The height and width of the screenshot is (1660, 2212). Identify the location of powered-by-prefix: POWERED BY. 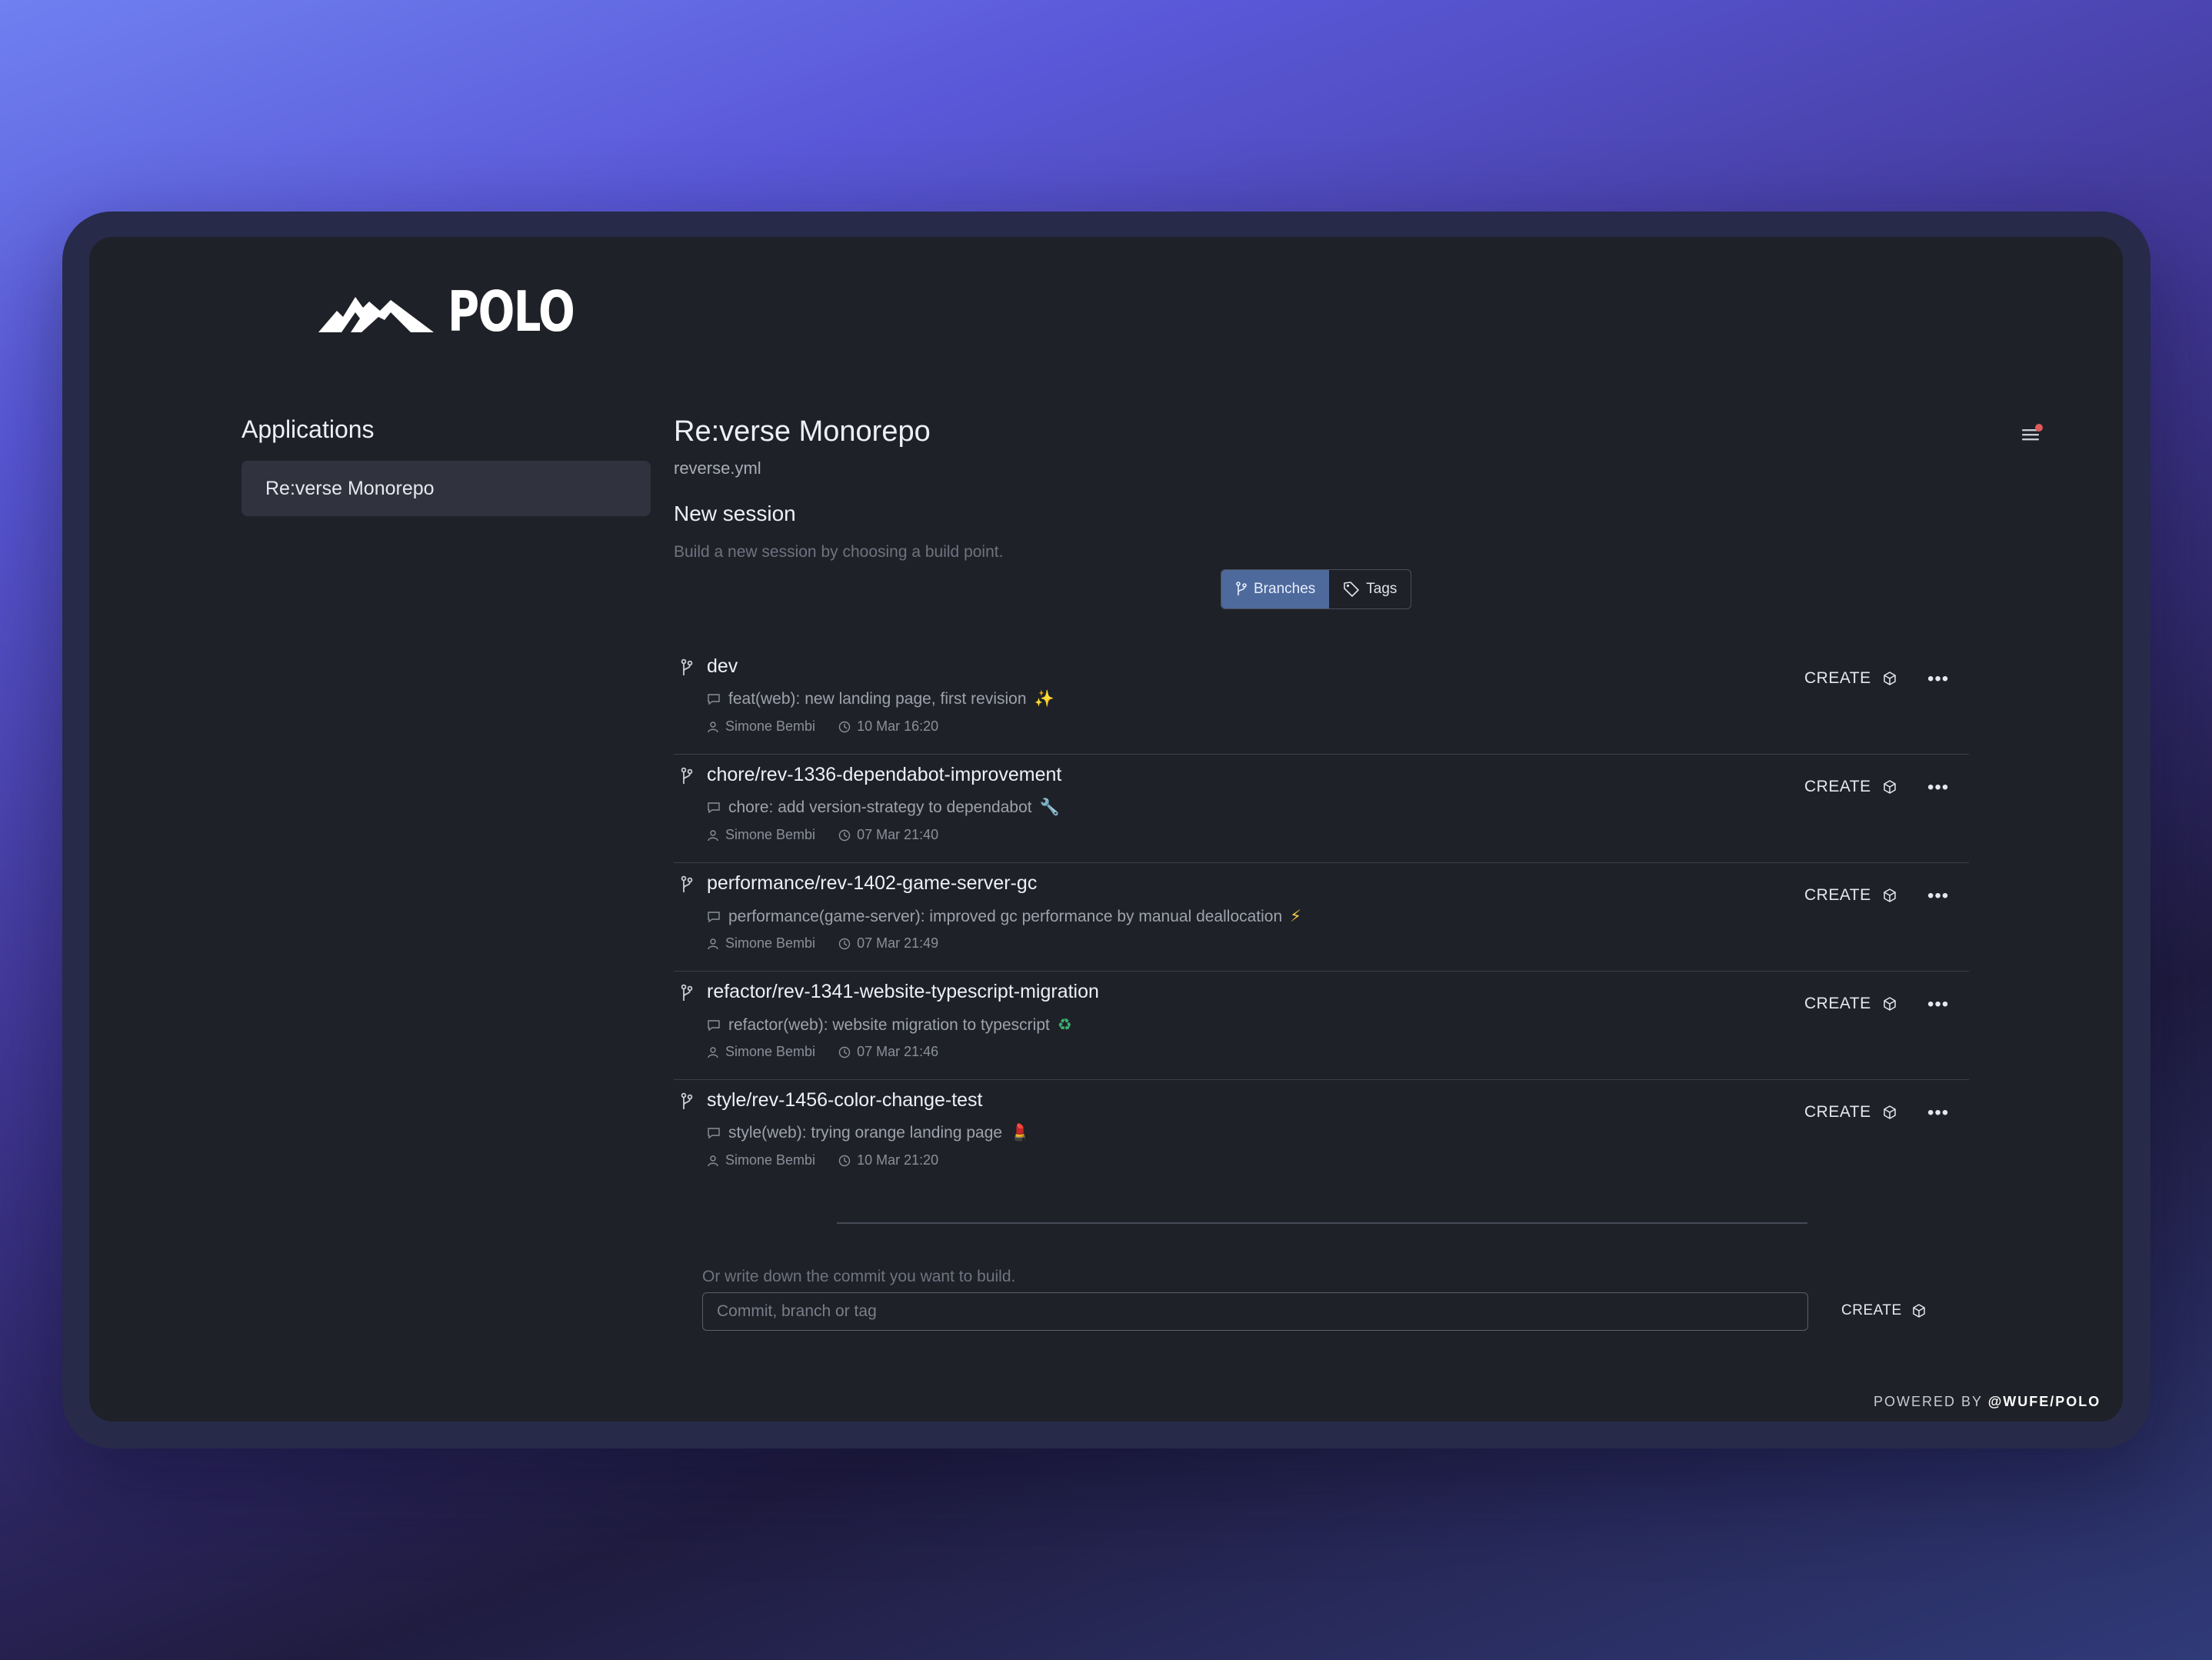
(1929, 1401).